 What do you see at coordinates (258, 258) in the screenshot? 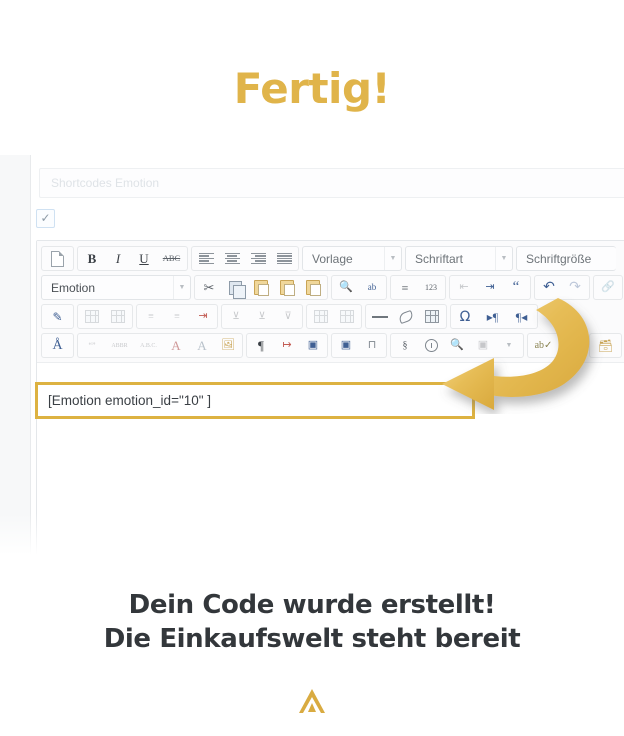
I see `align-right-button` at bounding box center [258, 258].